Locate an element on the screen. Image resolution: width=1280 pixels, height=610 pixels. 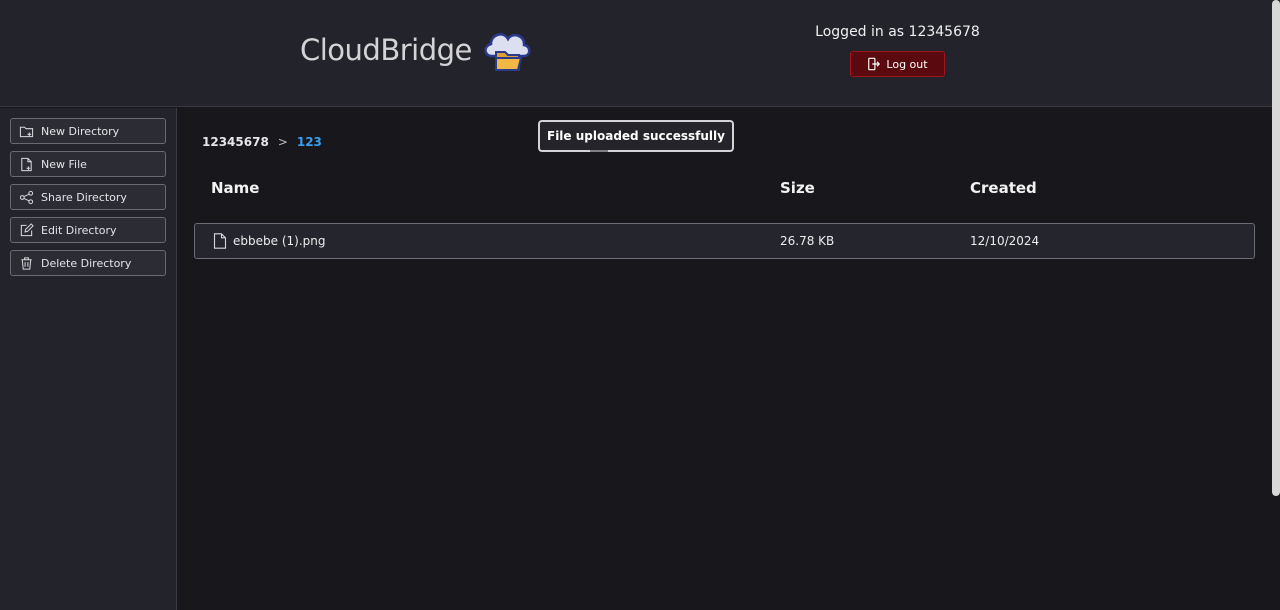
logout-button: Log out is located at coordinates (897, 64).